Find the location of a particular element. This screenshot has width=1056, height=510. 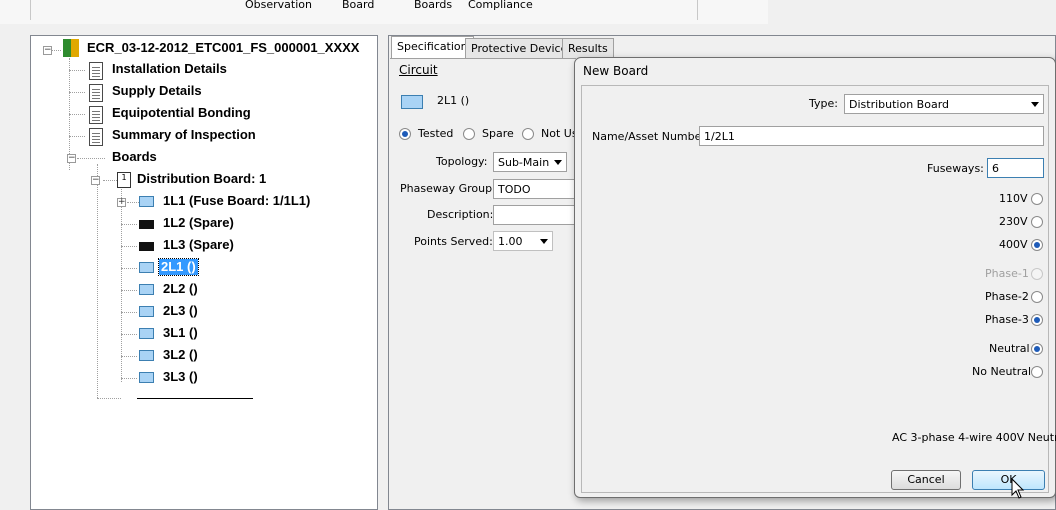

neutral-radio is located at coordinates (1037, 349).